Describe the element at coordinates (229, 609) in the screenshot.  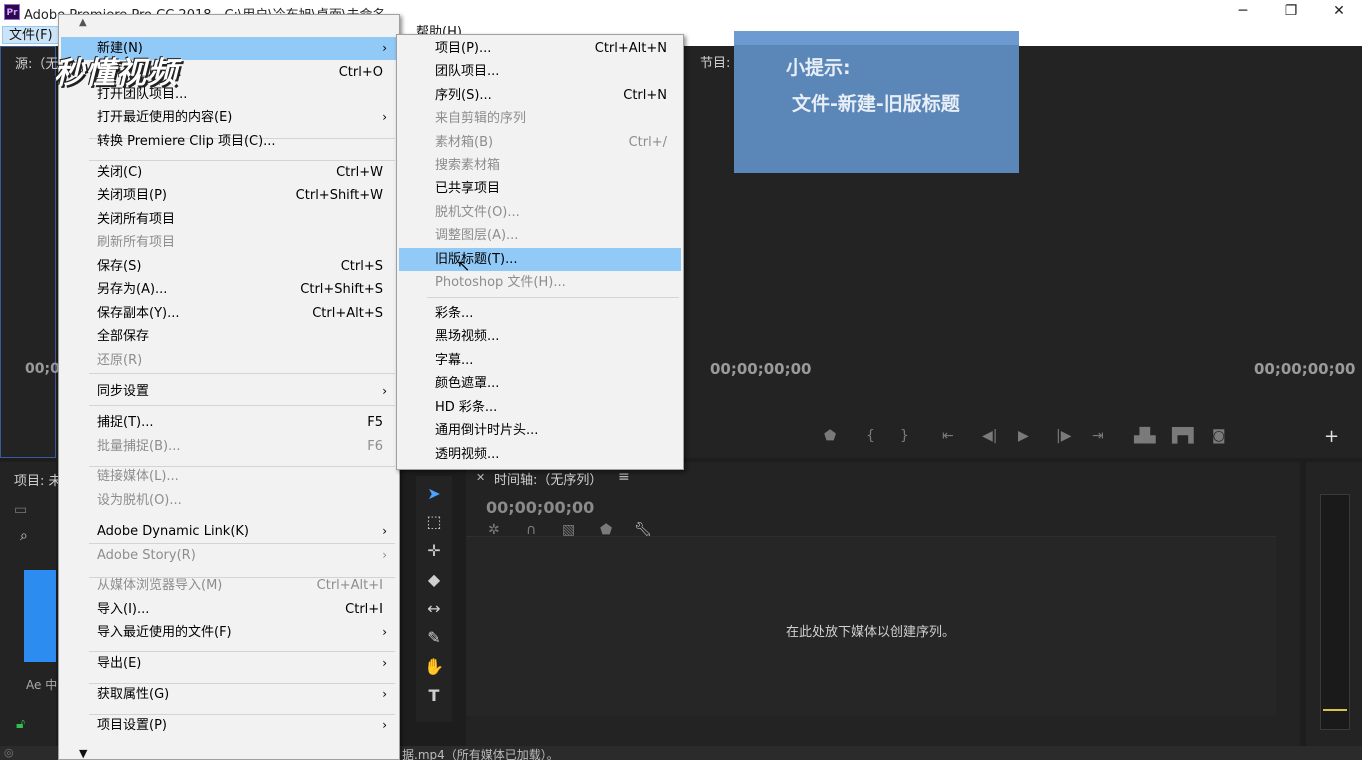
I see `file-menu-item: 导入(I)... Ctrl+I` at that location.